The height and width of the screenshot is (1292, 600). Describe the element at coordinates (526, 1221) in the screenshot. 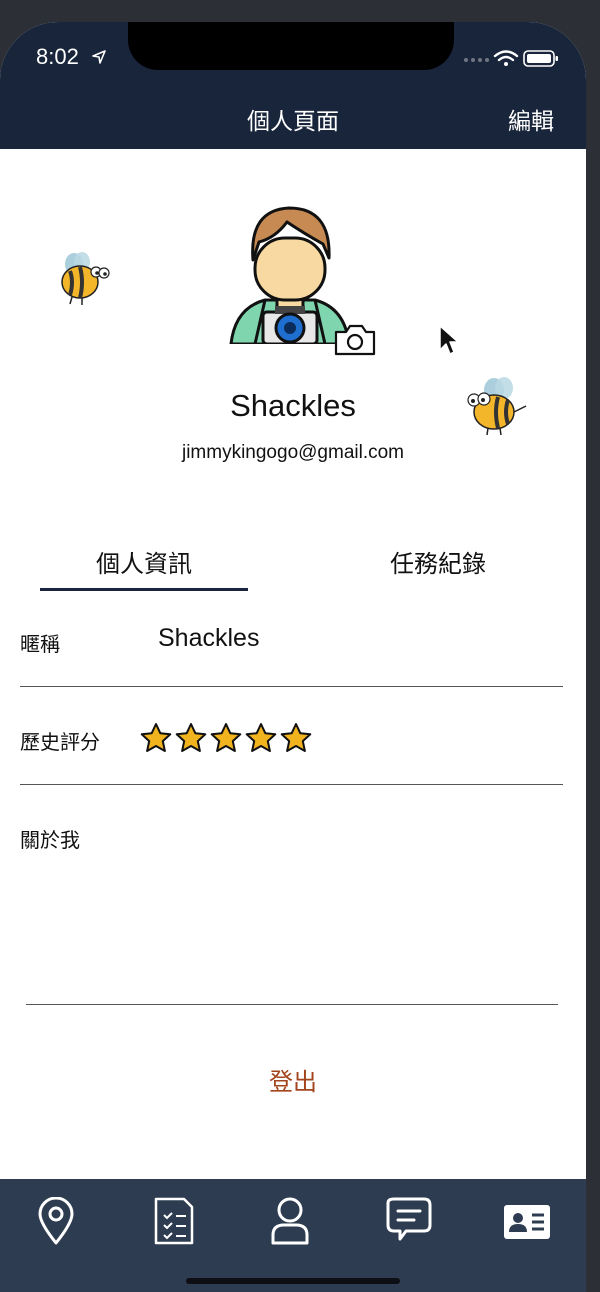

I see `id-card-icon` at that location.